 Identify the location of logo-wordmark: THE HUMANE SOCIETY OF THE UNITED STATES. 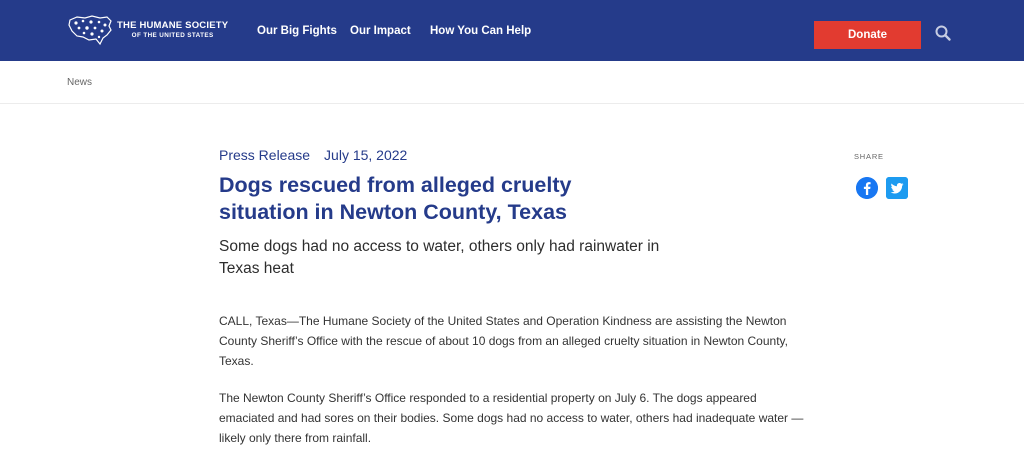
(173, 29).